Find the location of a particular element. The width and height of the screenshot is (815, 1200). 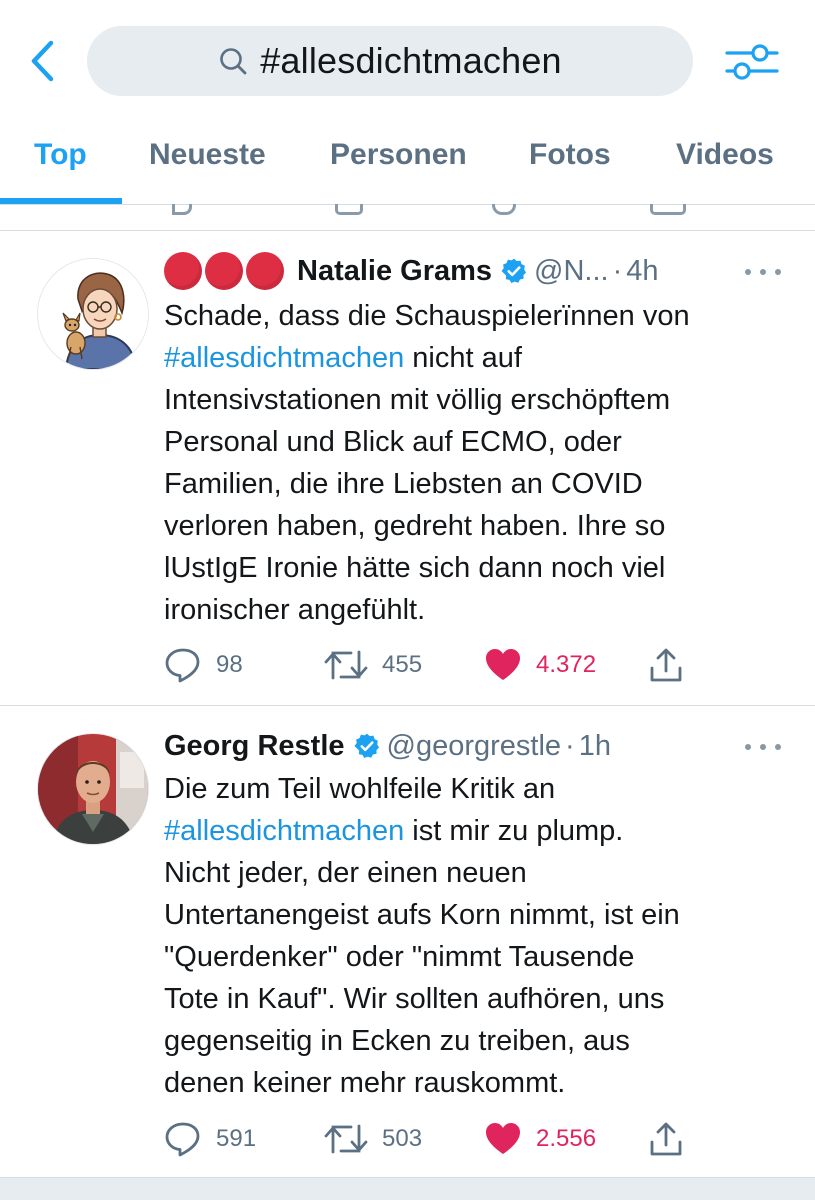

search-input: #allesdichtmachen is located at coordinates (390, 61).